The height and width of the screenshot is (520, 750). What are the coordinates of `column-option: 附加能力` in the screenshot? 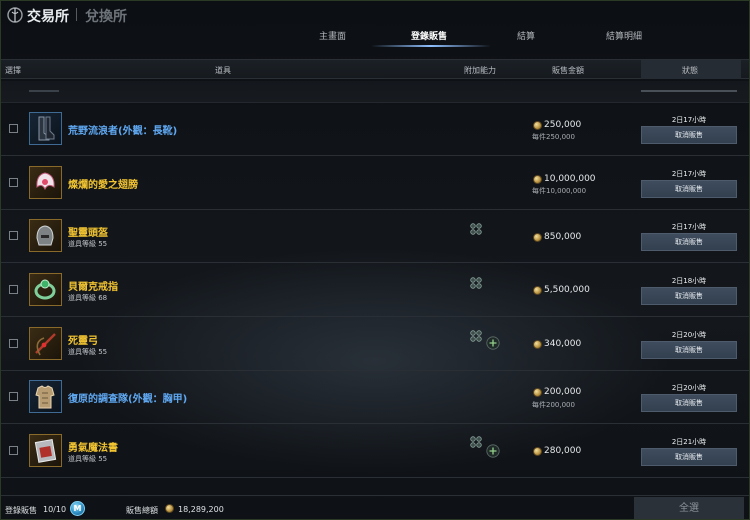 It's located at (480, 70).